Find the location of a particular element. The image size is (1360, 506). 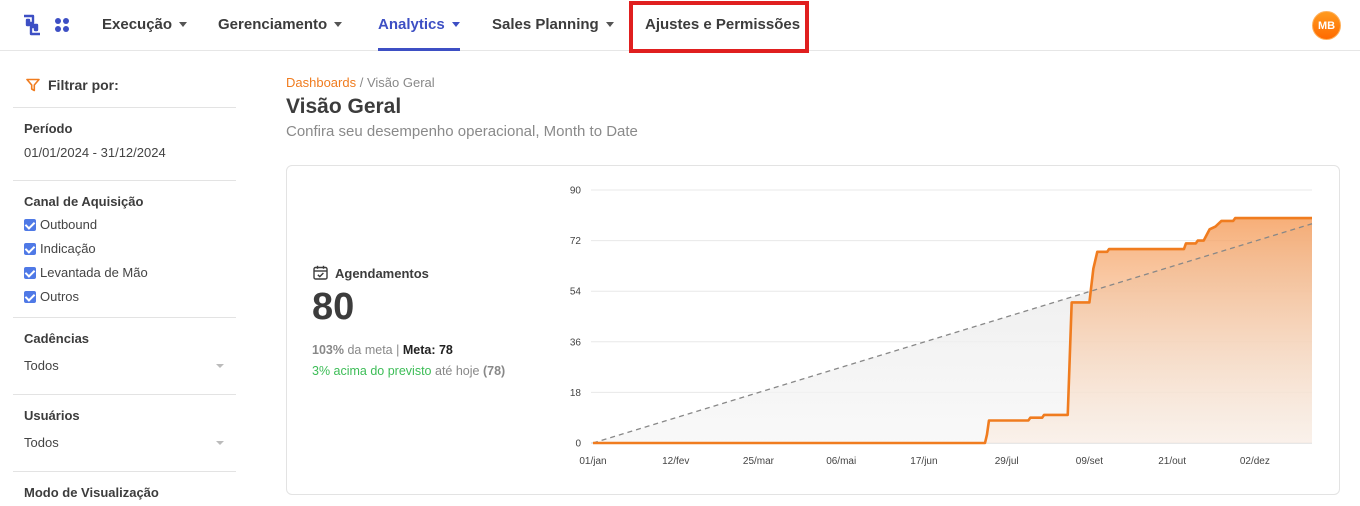

checkbox-outbound: Outbound is located at coordinates (60, 225).